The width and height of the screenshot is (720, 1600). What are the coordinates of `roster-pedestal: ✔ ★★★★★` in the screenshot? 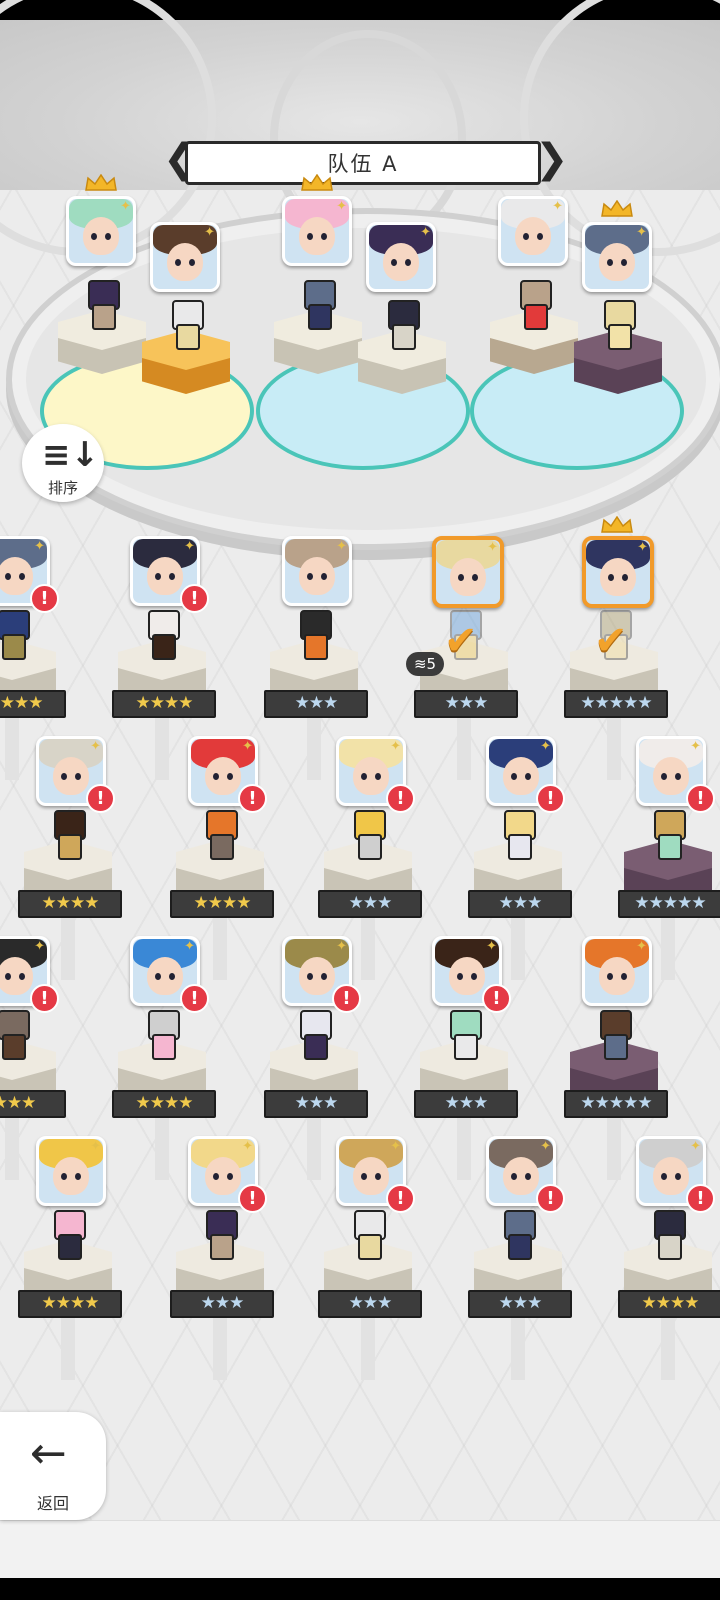 It's located at (616, 664).